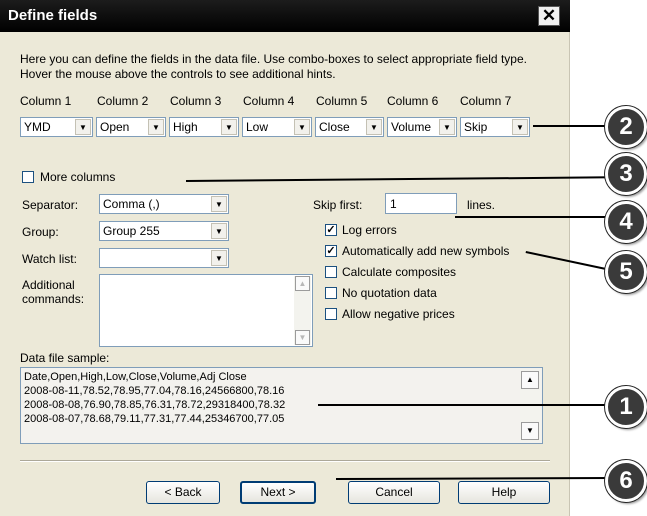  Describe the element at coordinates (399, 272) in the screenshot. I see `calculate-composites-label: Calculate composites` at that location.